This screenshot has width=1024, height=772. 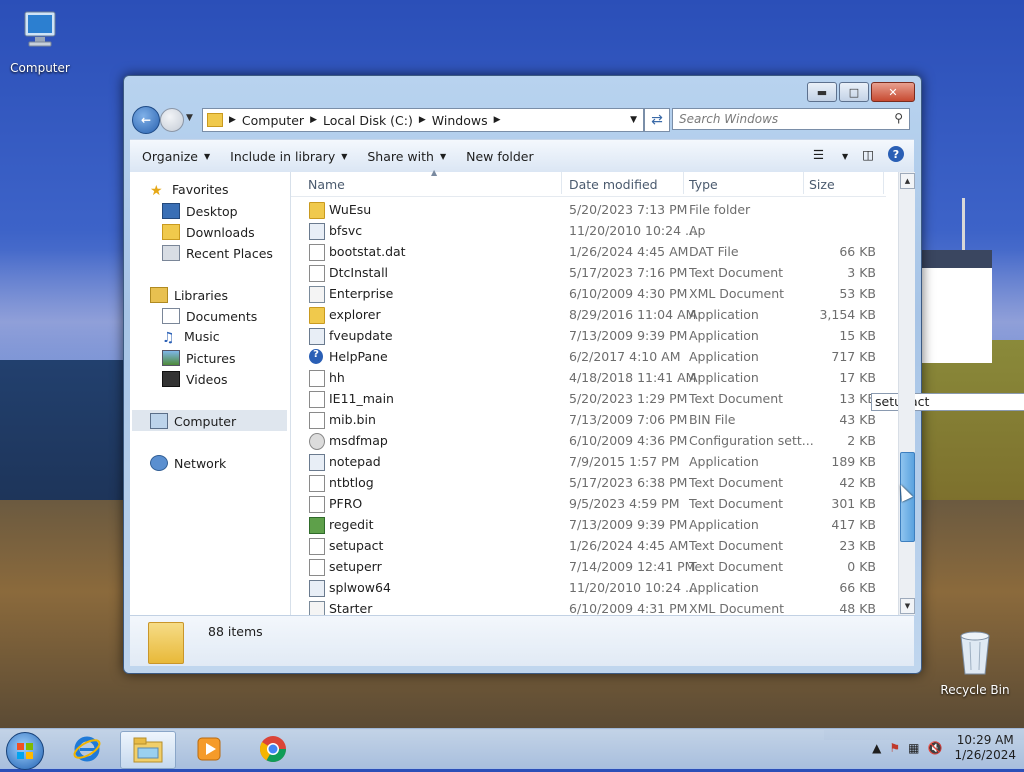 What do you see at coordinates (628, 419) in the screenshot?
I see `file-date: 7/13/2009 7:06 PM` at bounding box center [628, 419].